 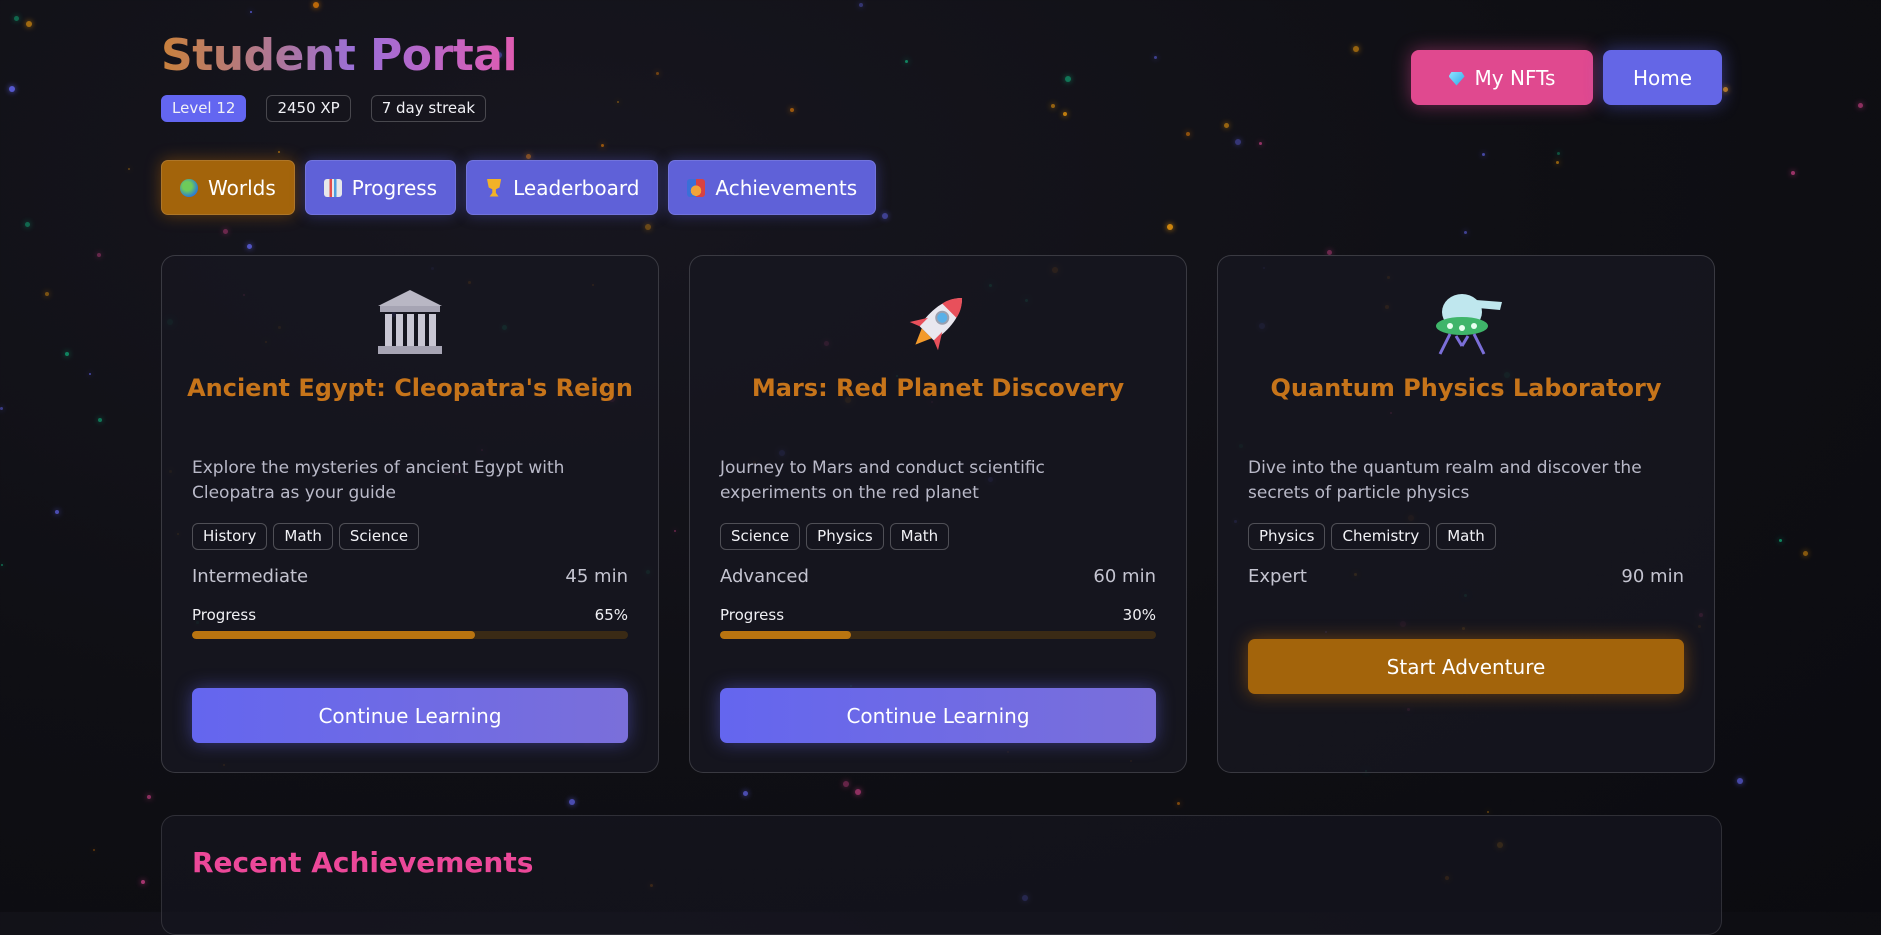 What do you see at coordinates (204, 108) in the screenshot?
I see `level-badge: Level 12` at bounding box center [204, 108].